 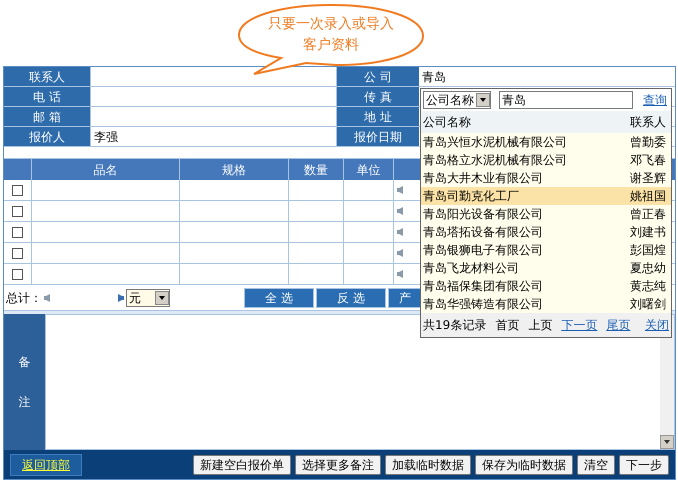 I want to click on field-label: 地 址, so click(x=378, y=116).